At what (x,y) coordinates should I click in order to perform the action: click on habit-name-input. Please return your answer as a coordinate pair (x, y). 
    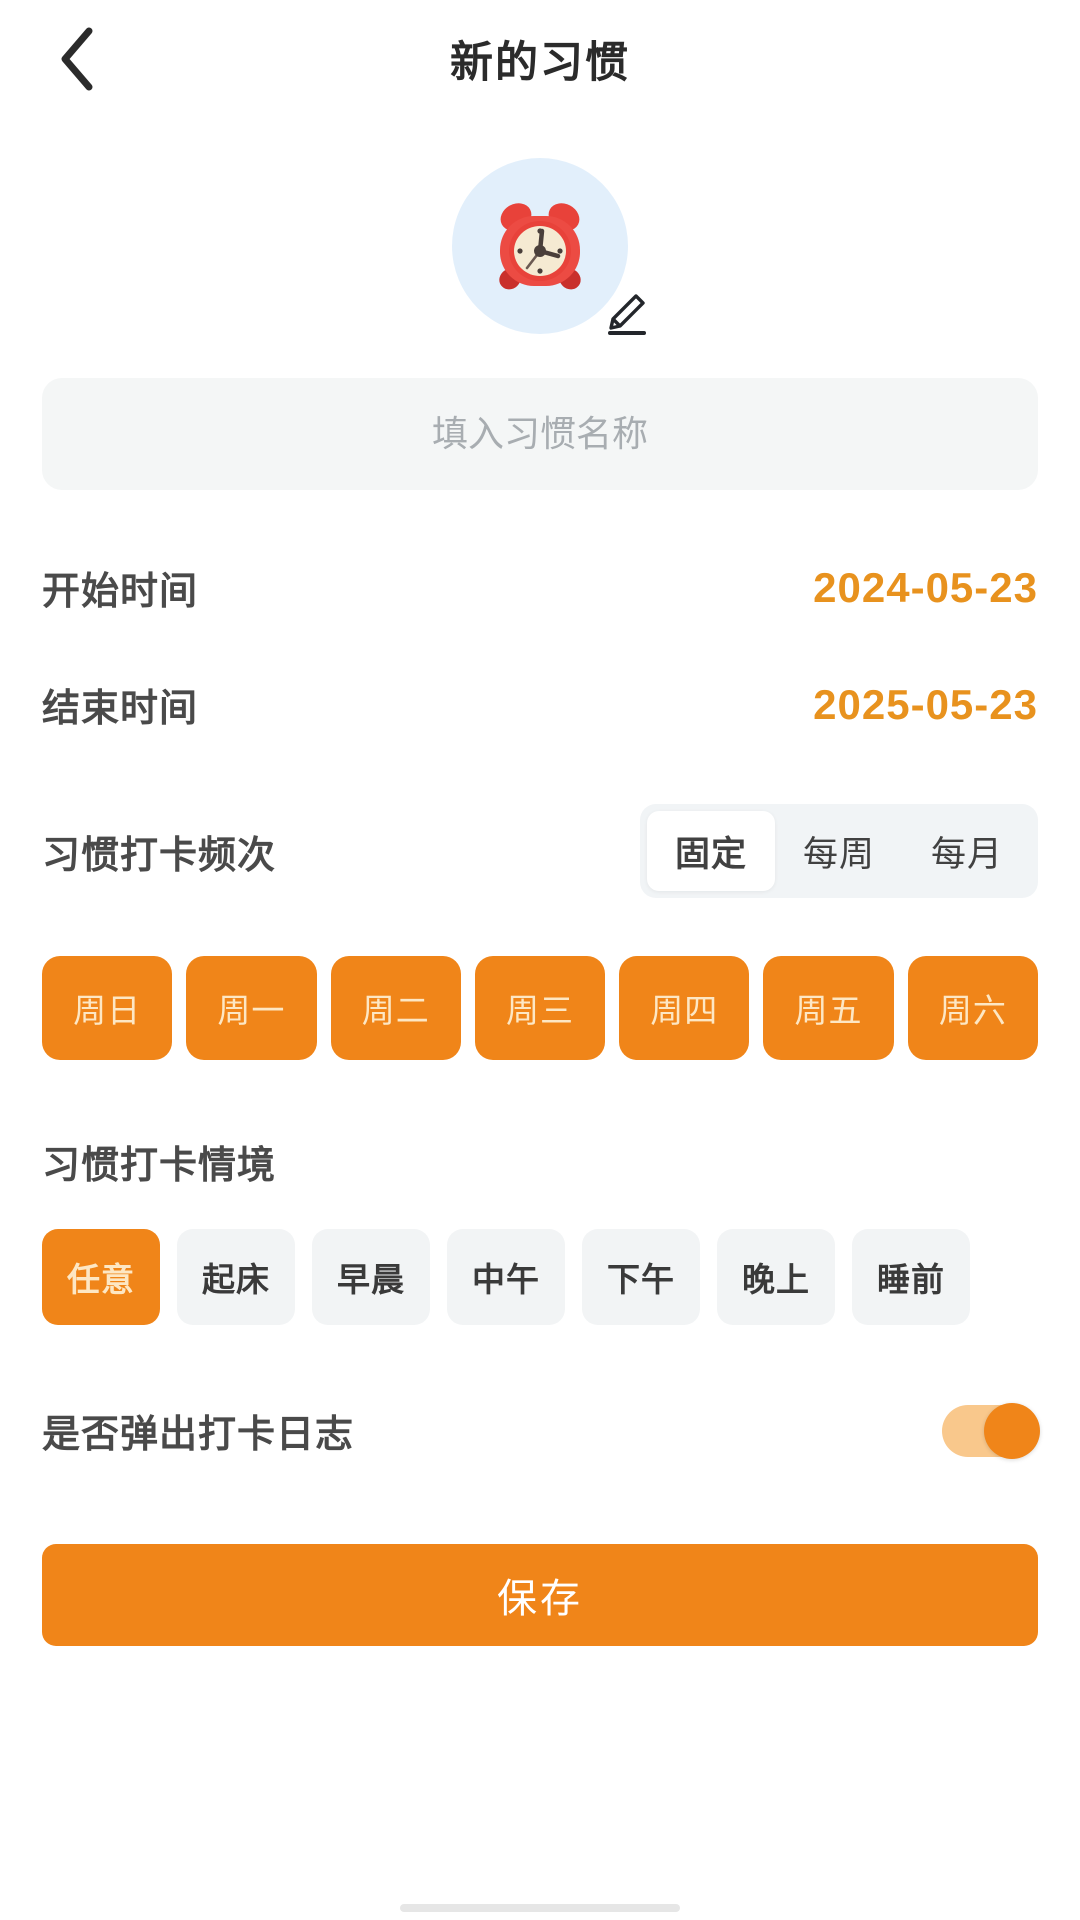
    Looking at the image, I should click on (540, 434).